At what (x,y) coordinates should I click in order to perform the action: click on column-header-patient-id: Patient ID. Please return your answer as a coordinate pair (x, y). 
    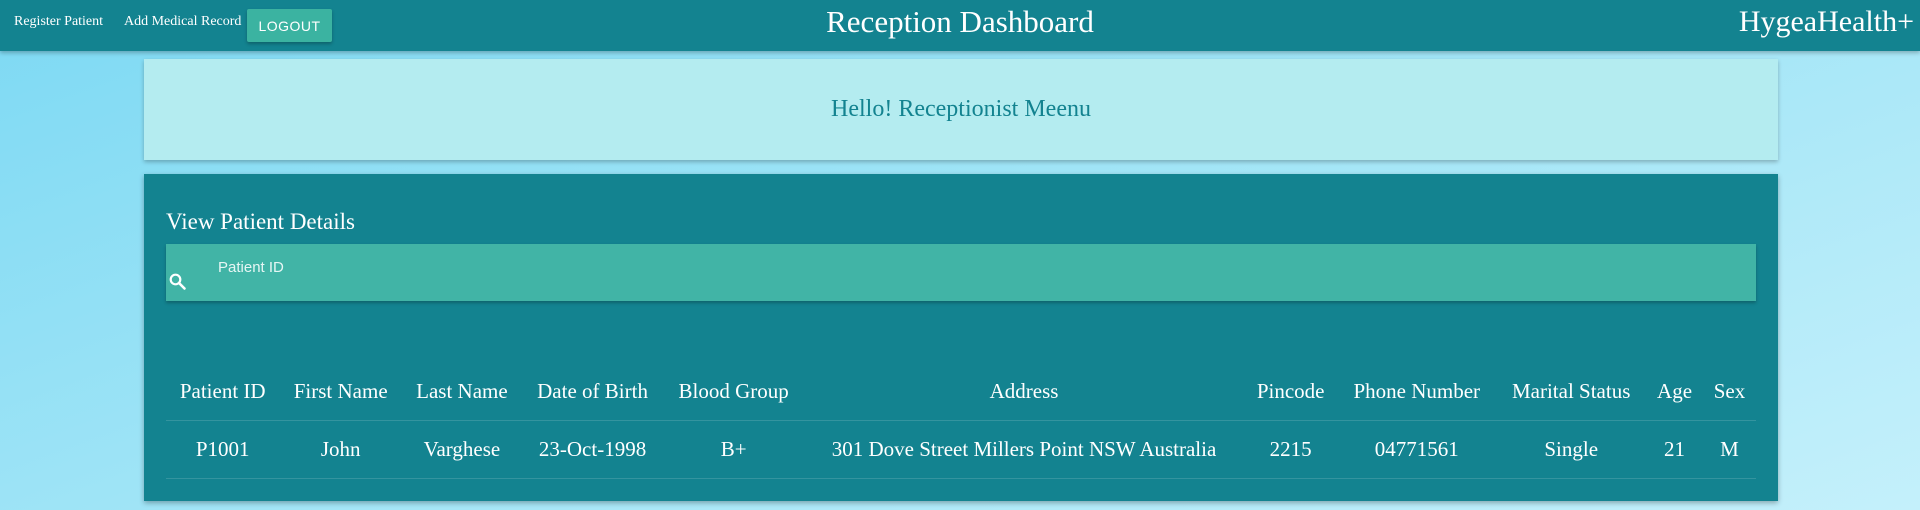
    Looking at the image, I should click on (223, 392).